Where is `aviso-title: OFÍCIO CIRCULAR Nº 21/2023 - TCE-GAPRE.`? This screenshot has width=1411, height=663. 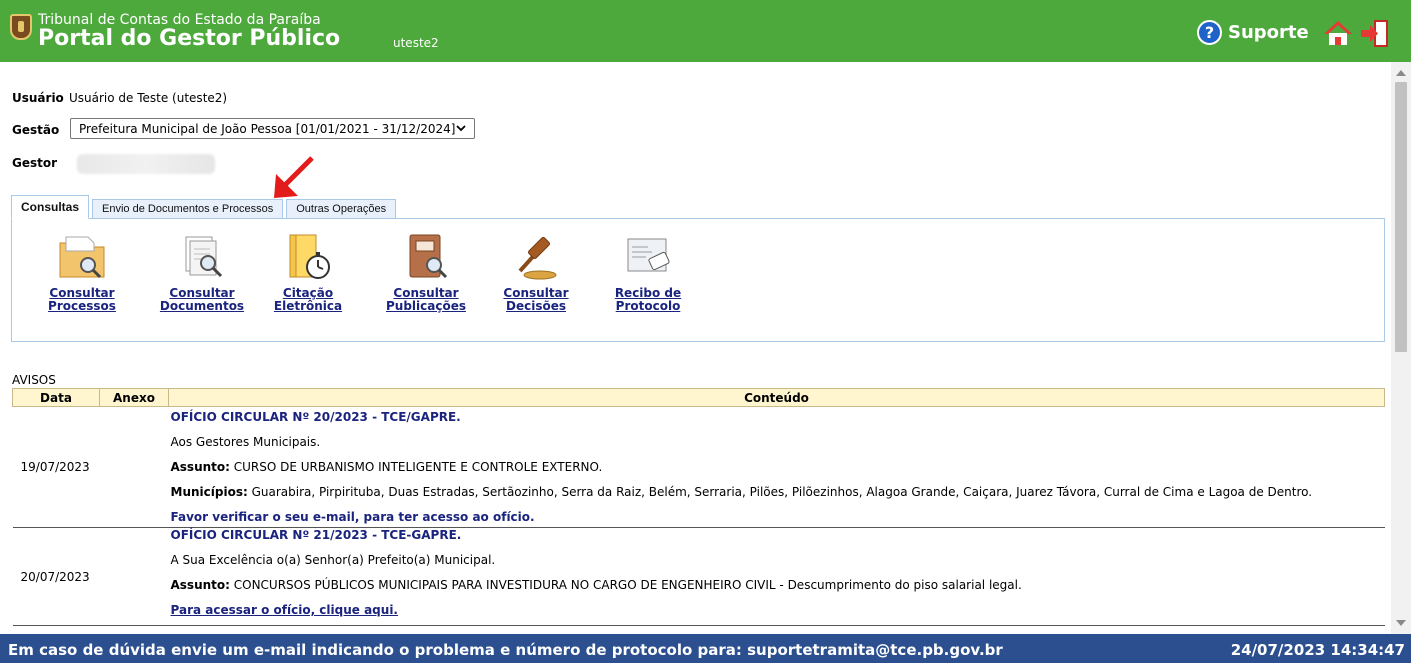
aviso-title: OFÍCIO CIRCULAR Nº 21/2023 - TCE-GAPRE. is located at coordinates (316, 535).